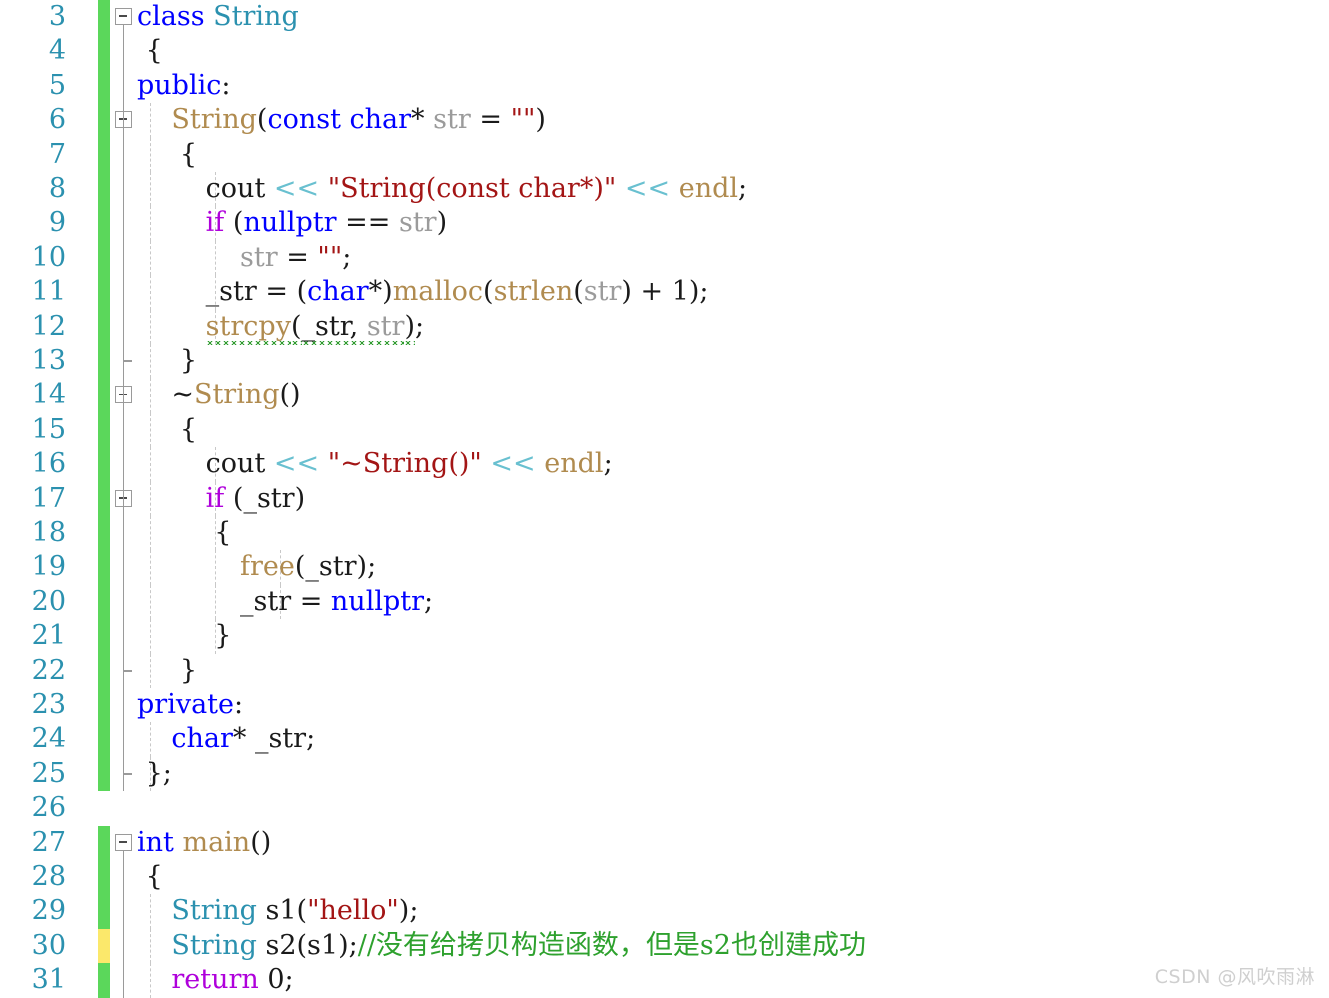 The image size is (1329, 998). I want to click on code-line: 27 int main(), so click(664, 842).